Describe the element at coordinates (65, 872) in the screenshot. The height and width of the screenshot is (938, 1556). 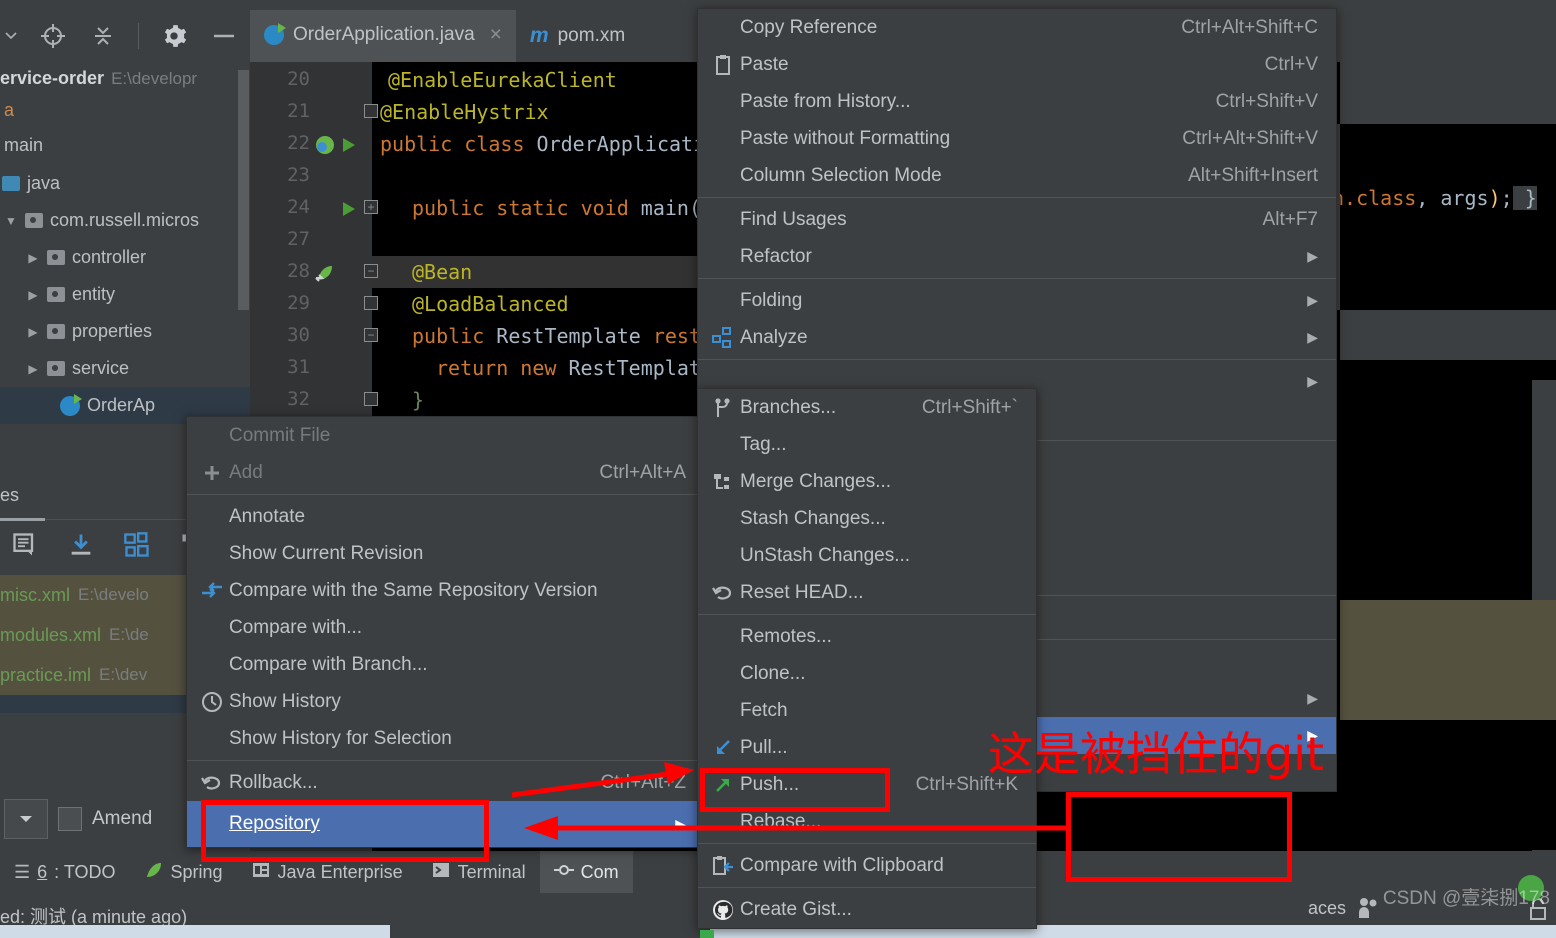
I see `tool-tab-todo: ☰ 6 : TODO` at that location.